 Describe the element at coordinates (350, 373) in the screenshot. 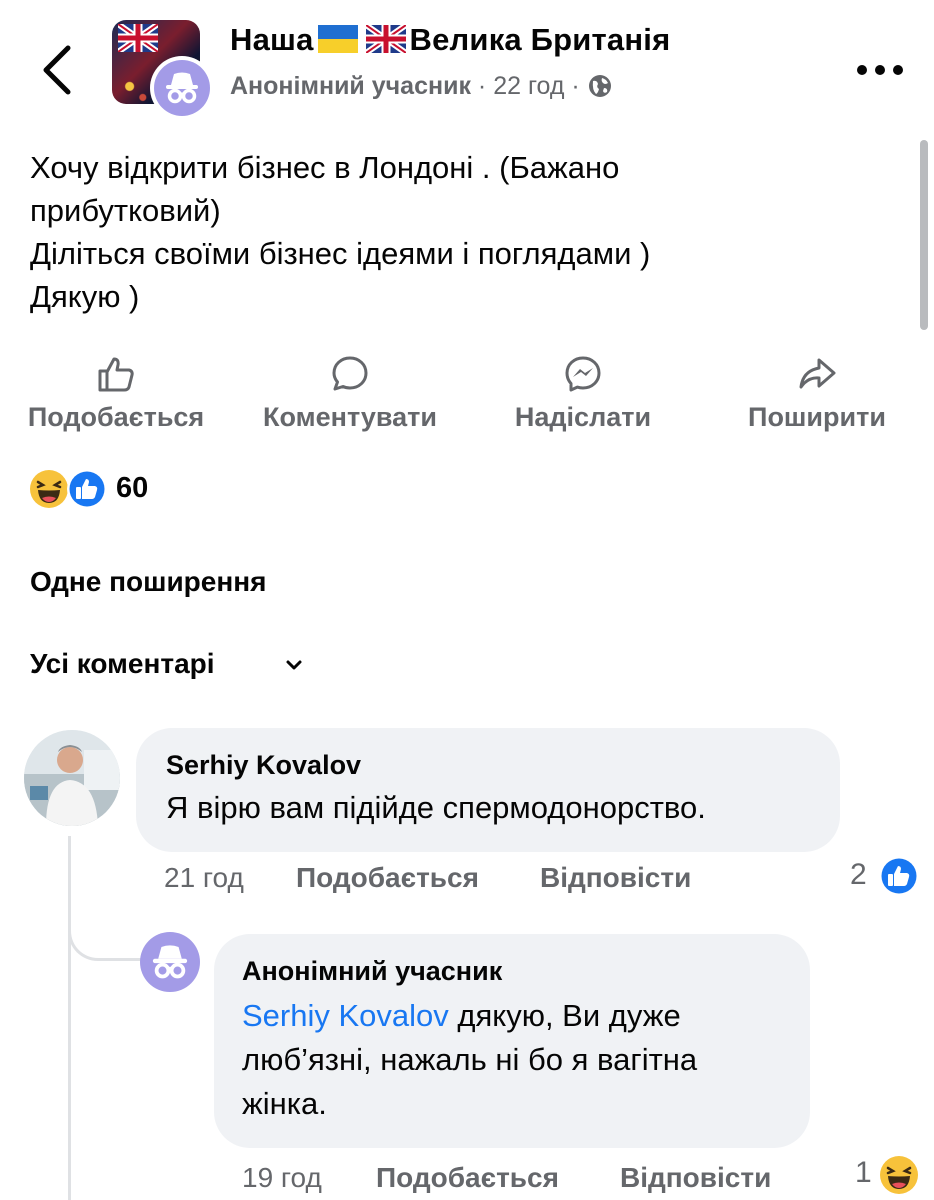

I see `comment-icon` at that location.